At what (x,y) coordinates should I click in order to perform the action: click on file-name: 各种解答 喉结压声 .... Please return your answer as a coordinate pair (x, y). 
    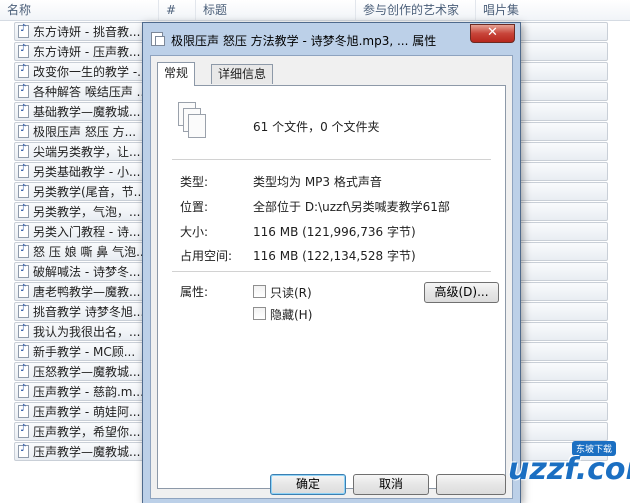
    Looking at the image, I should click on (88, 92).